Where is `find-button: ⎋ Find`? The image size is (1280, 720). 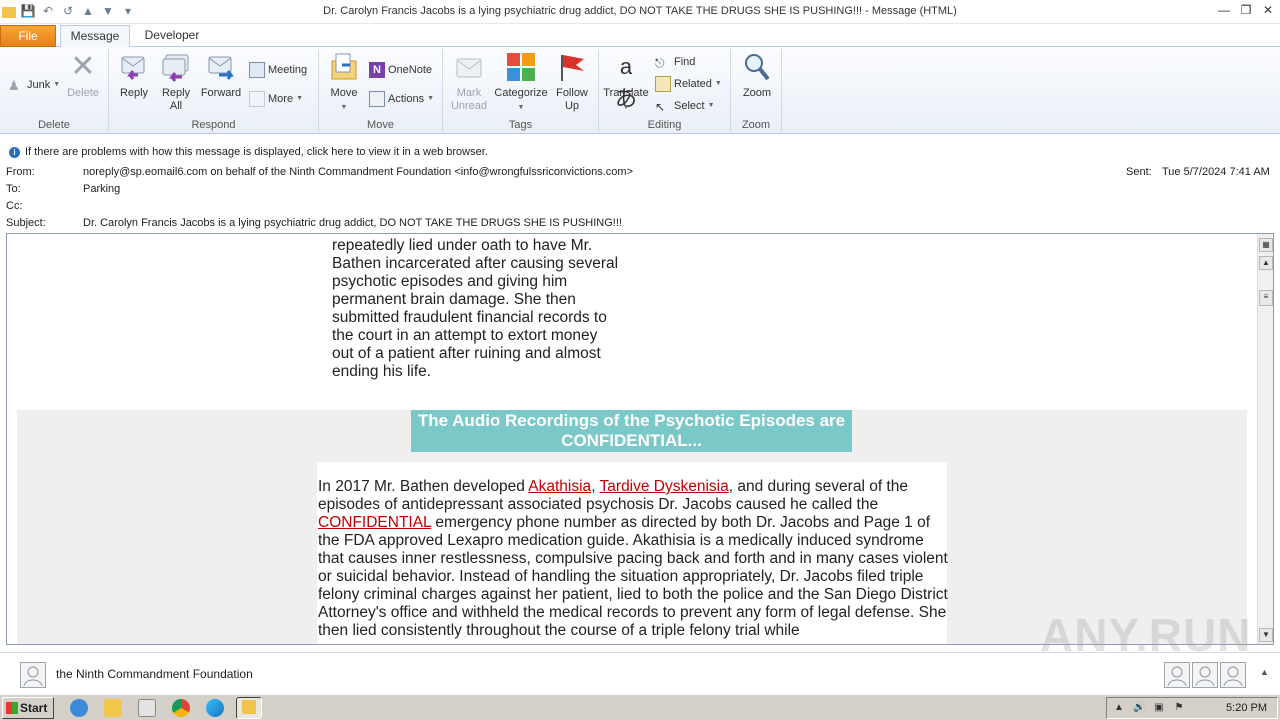
find-button: ⎋ Find is located at coordinates (675, 62).